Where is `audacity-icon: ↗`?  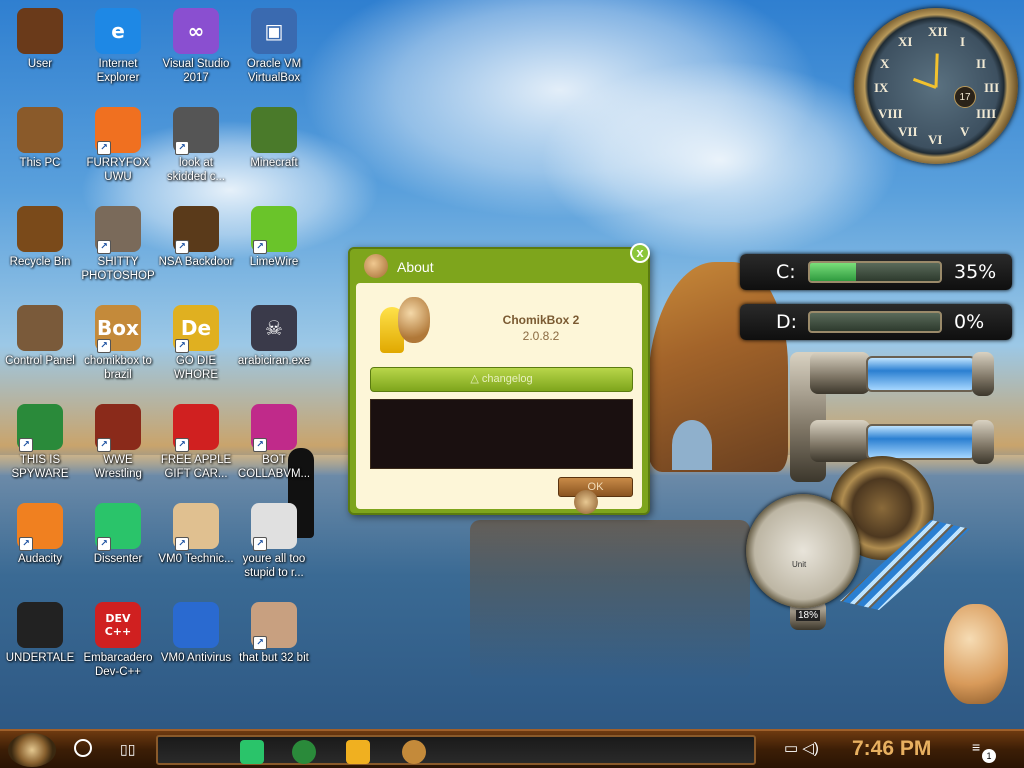 audacity-icon: ↗ is located at coordinates (40, 527).